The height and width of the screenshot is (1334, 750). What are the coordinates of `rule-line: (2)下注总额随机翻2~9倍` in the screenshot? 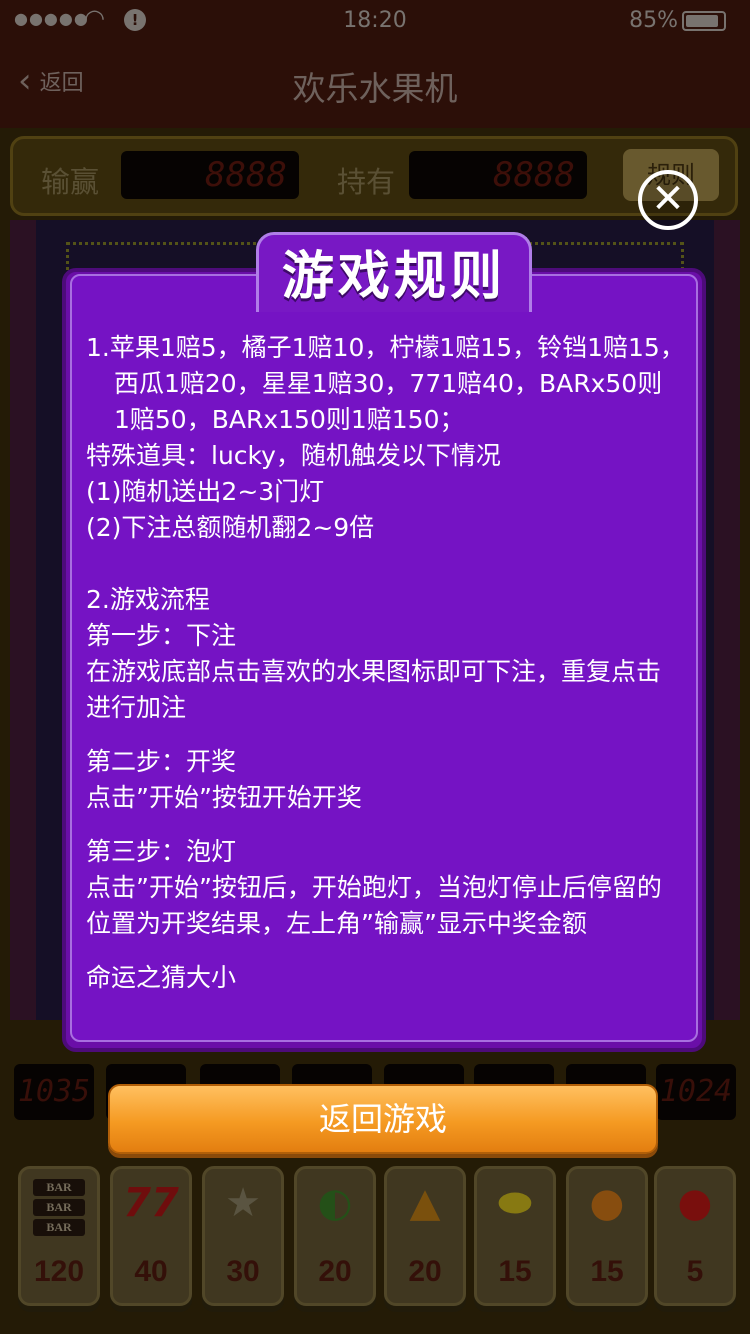 It's located at (230, 527).